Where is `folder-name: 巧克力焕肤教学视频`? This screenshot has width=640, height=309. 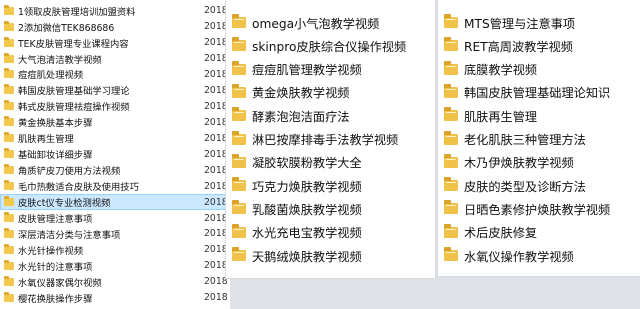
folder-name: 巧克力焕肤教学视频 is located at coordinates (307, 186).